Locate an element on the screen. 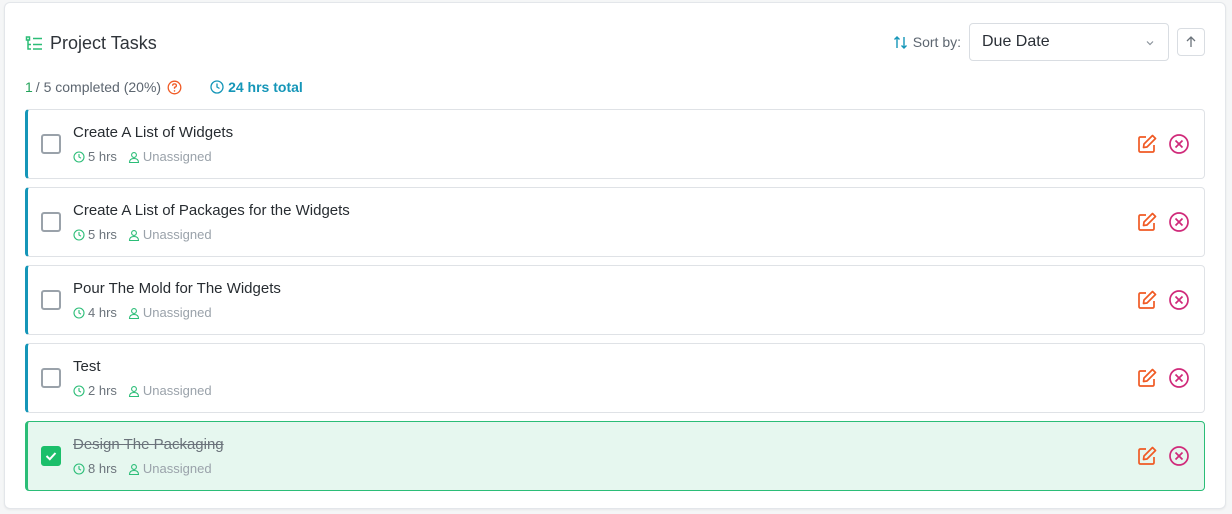 The width and height of the screenshot is (1232, 514). sort-select: Due Date is located at coordinates (1069, 42).